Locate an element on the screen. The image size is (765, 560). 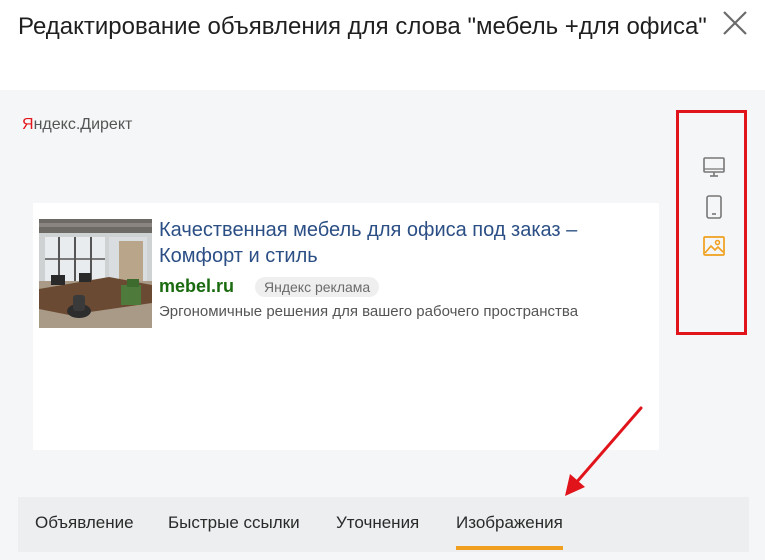
close-icon is located at coordinates (735, 23).